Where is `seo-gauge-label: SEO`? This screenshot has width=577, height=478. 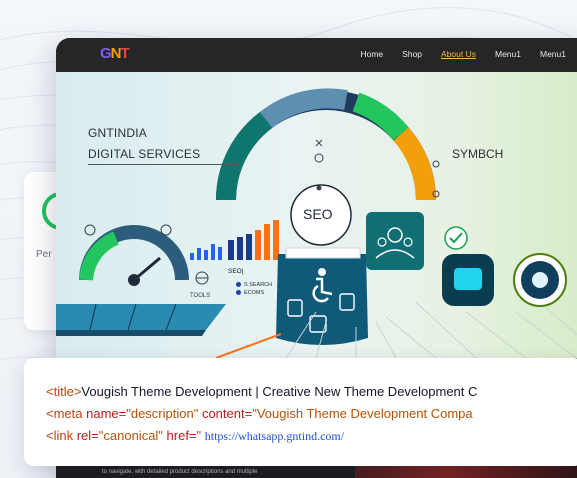
seo-gauge-label: SEO is located at coordinates (318, 214).